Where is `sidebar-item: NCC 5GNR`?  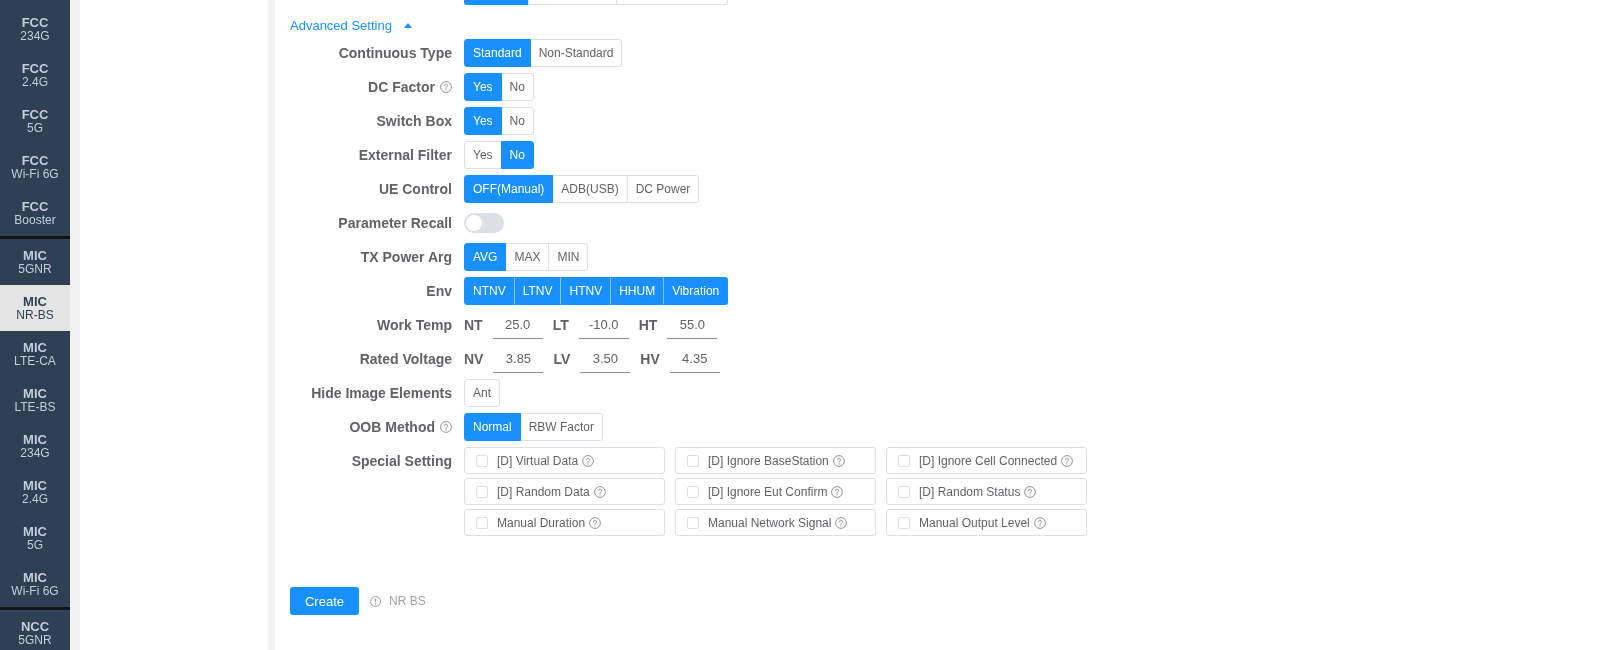 sidebar-item: NCC 5GNR is located at coordinates (35, 630).